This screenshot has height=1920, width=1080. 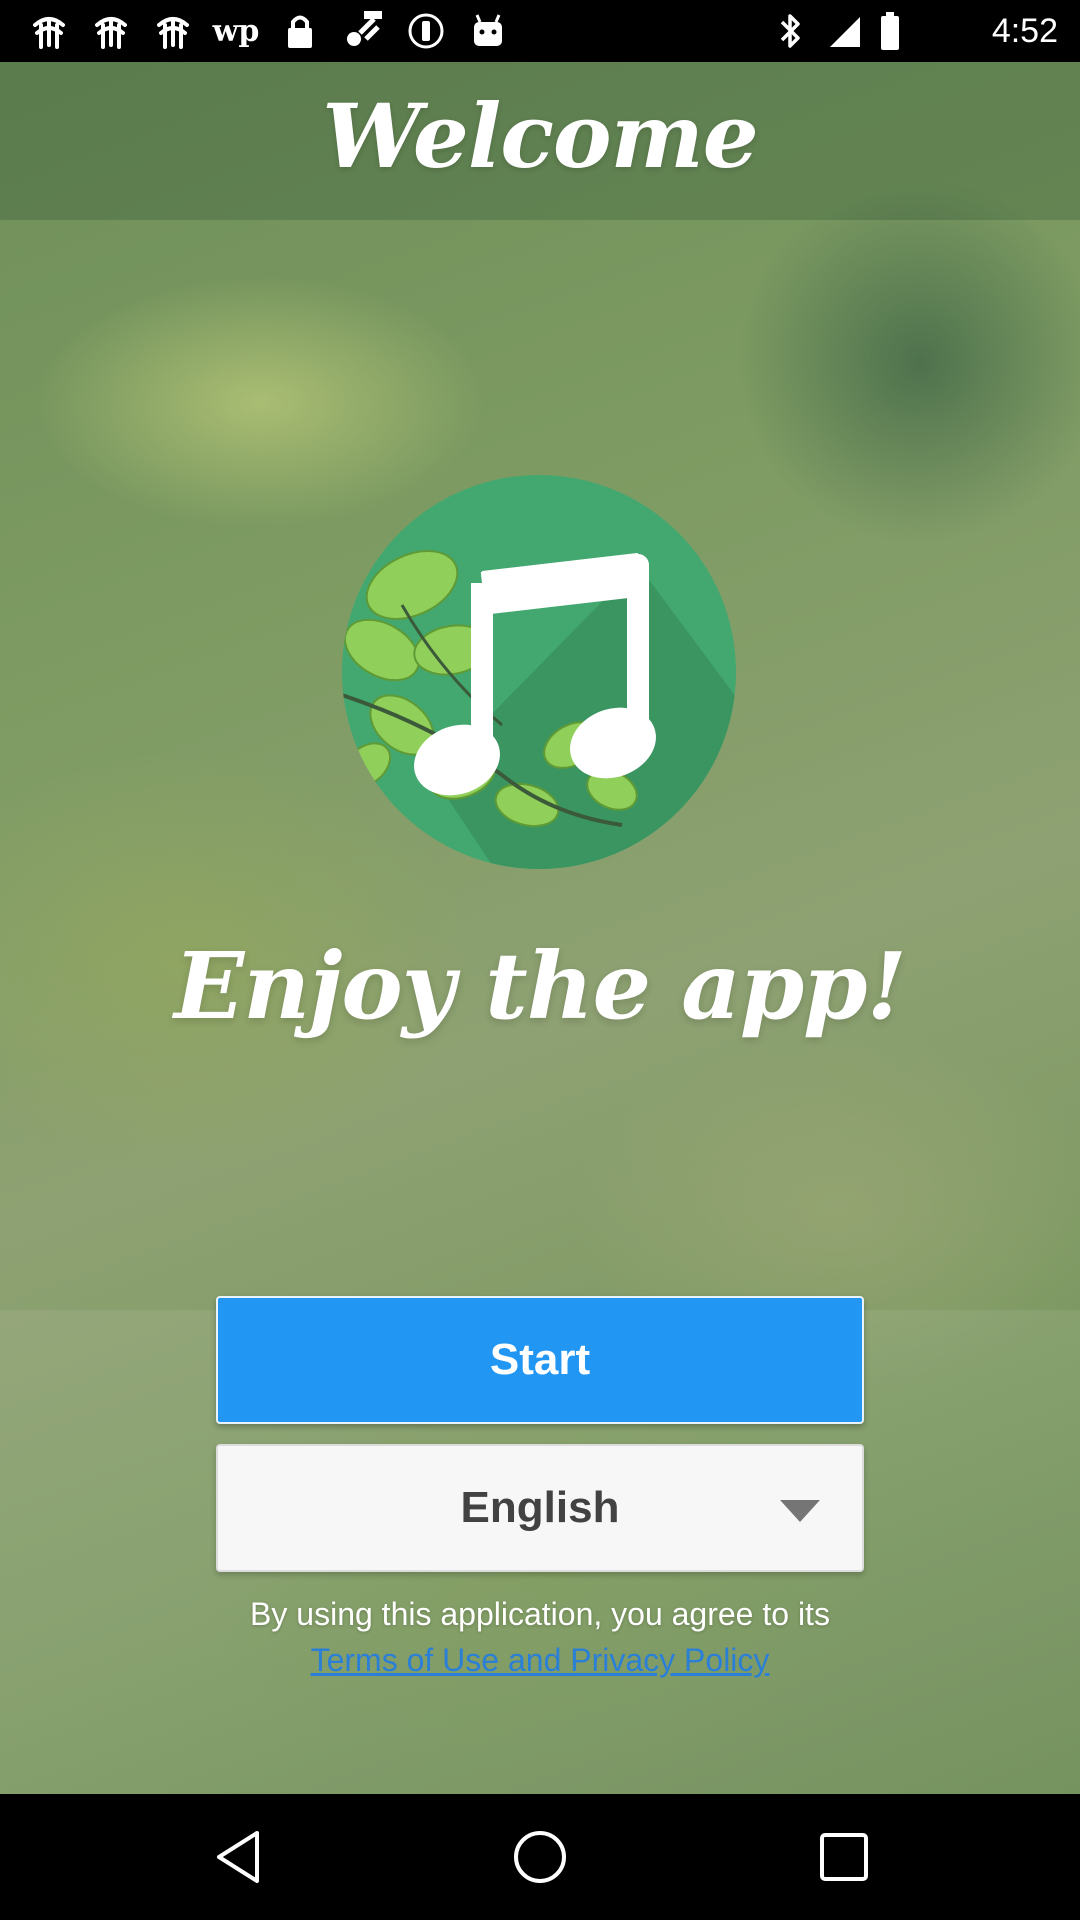 I want to click on signal-icon, so click(x=845, y=31).